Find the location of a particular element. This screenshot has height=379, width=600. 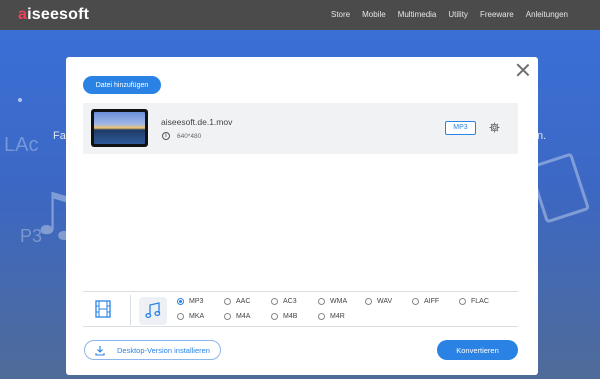

format-option-aac: AAC is located at coordinates (237, 301).